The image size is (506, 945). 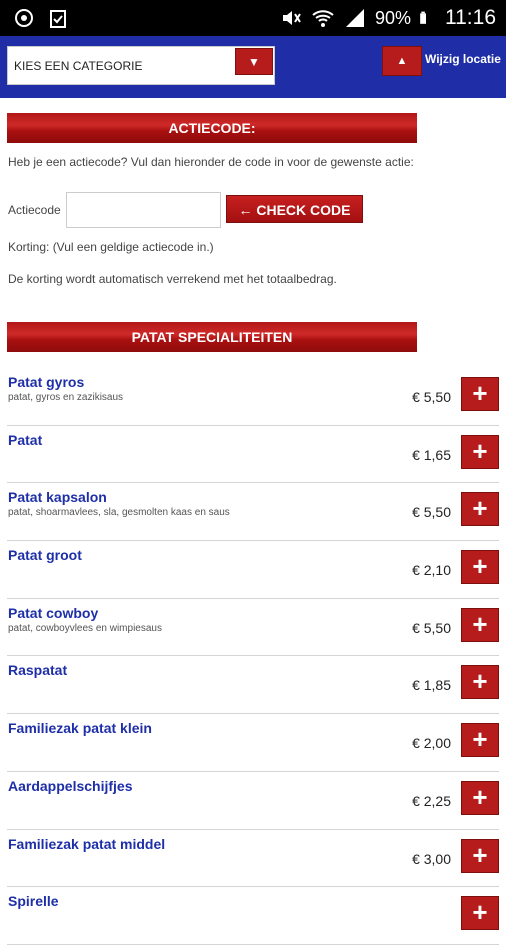 I want to click on clock: 11:16, so click(x=470, y=17).